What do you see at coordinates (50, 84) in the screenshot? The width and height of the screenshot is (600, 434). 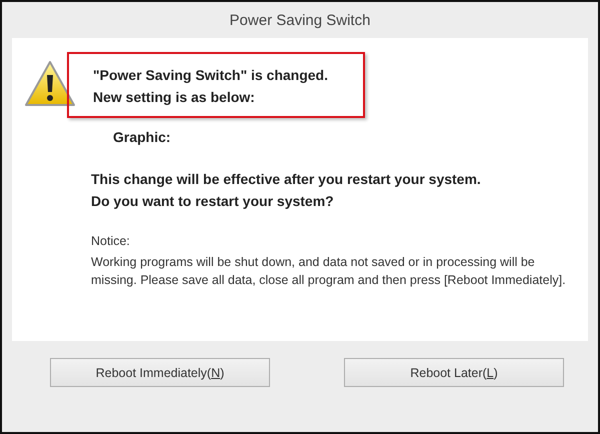 I see `warning-icon` at bounding box center [50, 84].